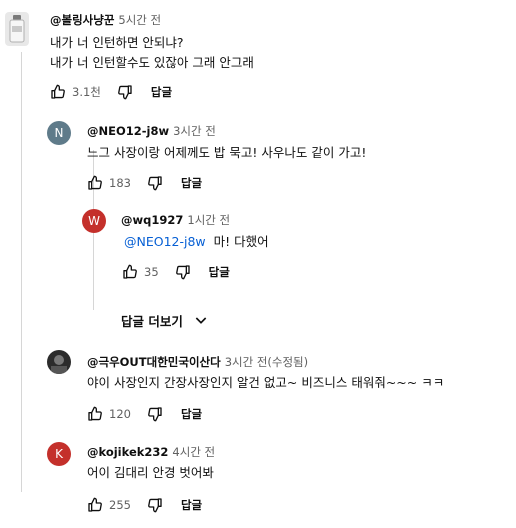  What do you see at coordinates (110, 92) in the screenshot?
I see `comment-actions: 3.1천 답글` at bounding box center [110, 92].